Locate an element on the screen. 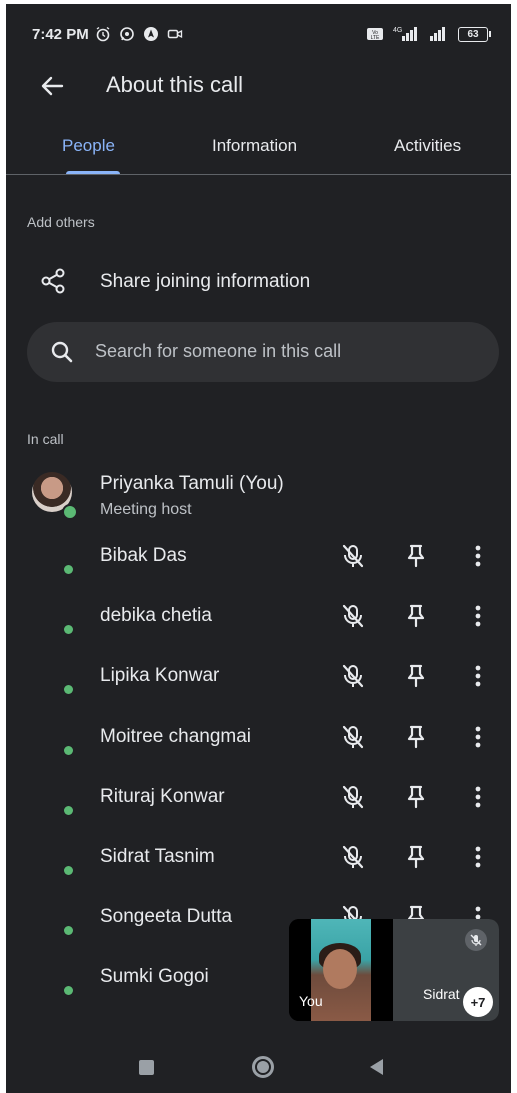  participant-name: Priyanka Tamuli (You) is located at coordinates (192, 483).